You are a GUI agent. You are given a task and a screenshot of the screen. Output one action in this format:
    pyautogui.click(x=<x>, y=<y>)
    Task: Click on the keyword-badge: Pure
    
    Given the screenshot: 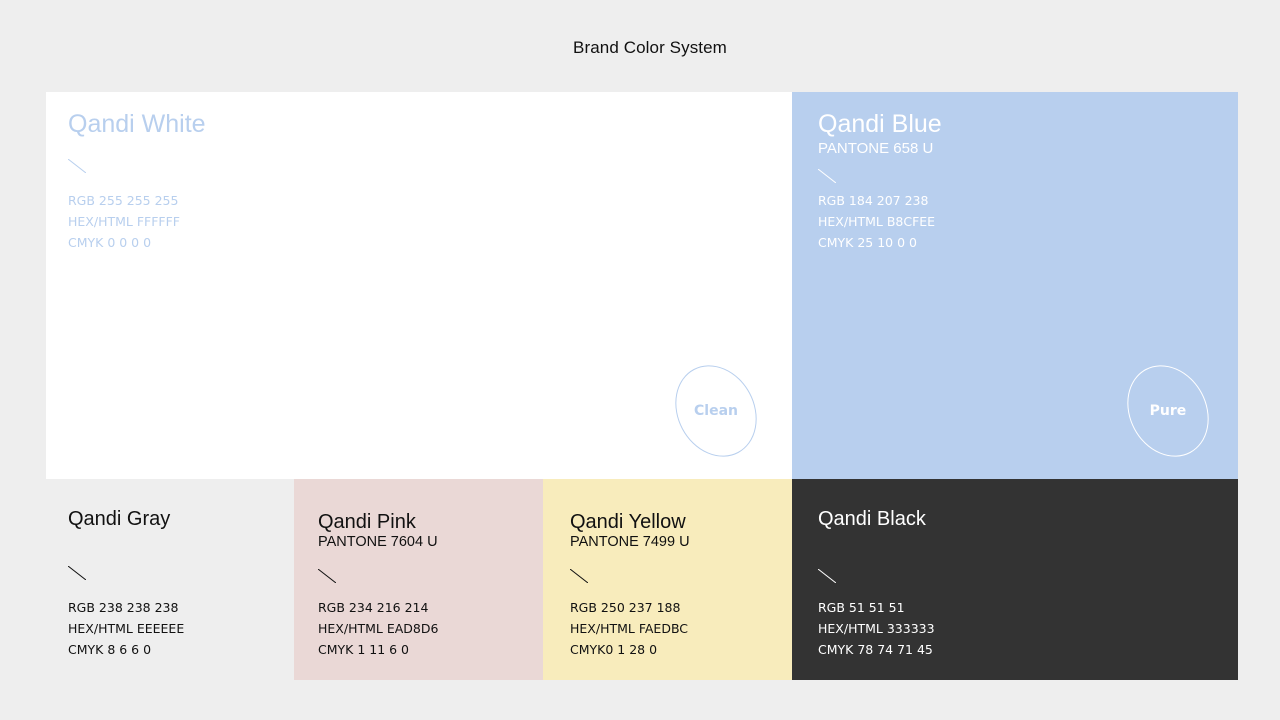 What is the action you would take?
    pyautogui.click(x=1168, y=411)
    